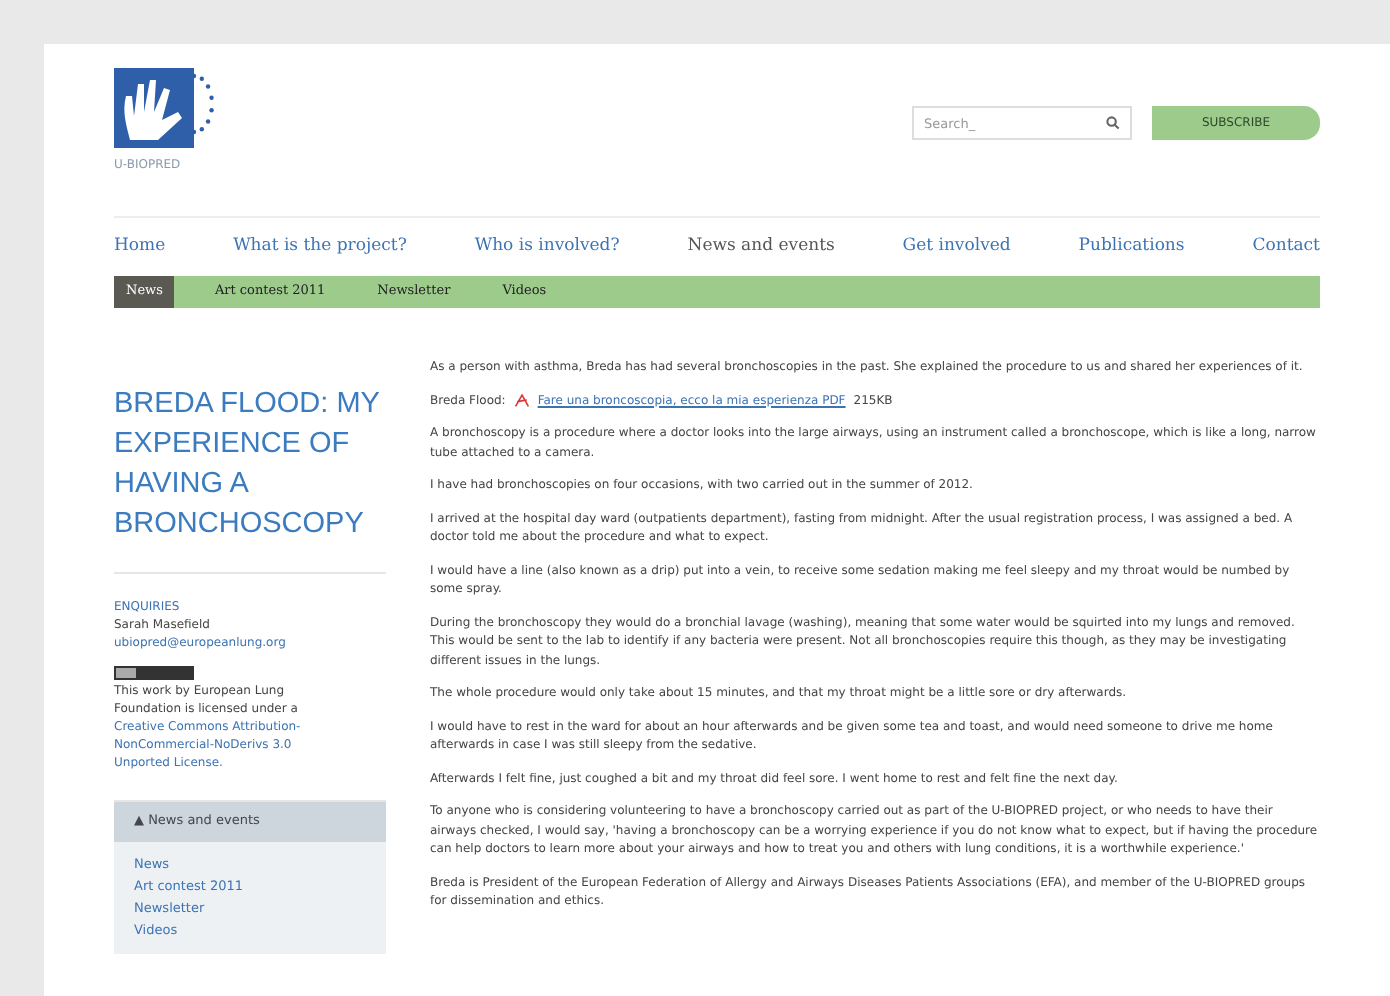 The width and height of the screenshot is (1390, 996). I want to click on pdf-icon, so click(521, 400).